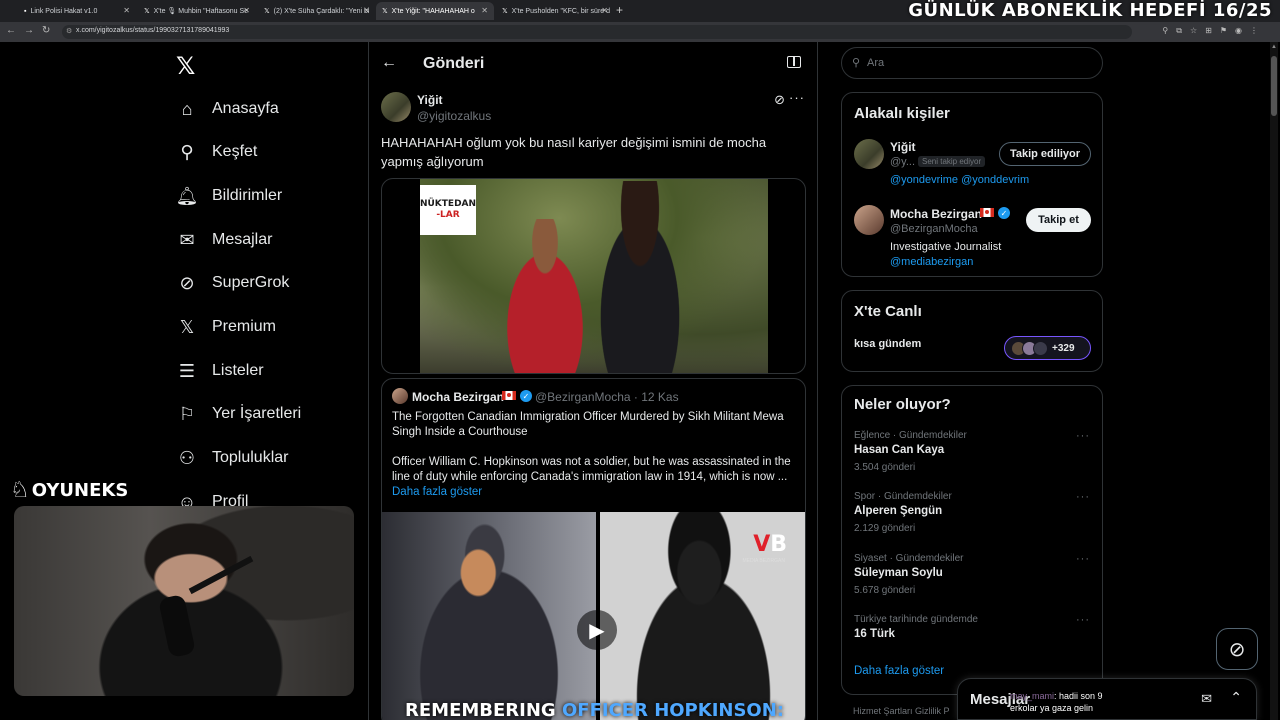 The image size is (1280, 720). What do you see at coordinates (46, 30) in the screenshot?
I see `reload-icon: ↻` at bounding box center [46, 30].